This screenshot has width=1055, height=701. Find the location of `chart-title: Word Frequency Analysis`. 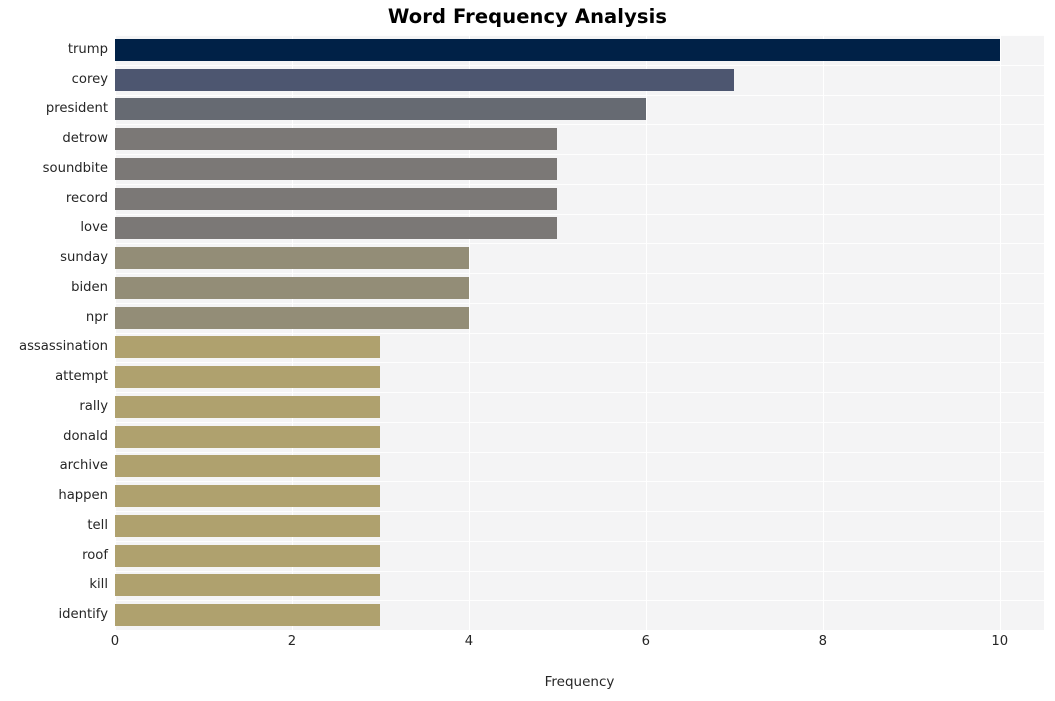

chart-title: Word Frequency Analysis is located at coordinates (527, 16).